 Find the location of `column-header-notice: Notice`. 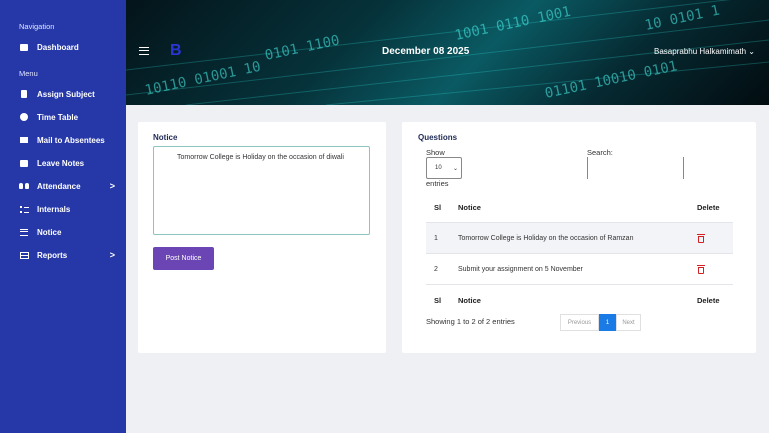

column-header-notice: Notice is located at coordinates (469, 207).